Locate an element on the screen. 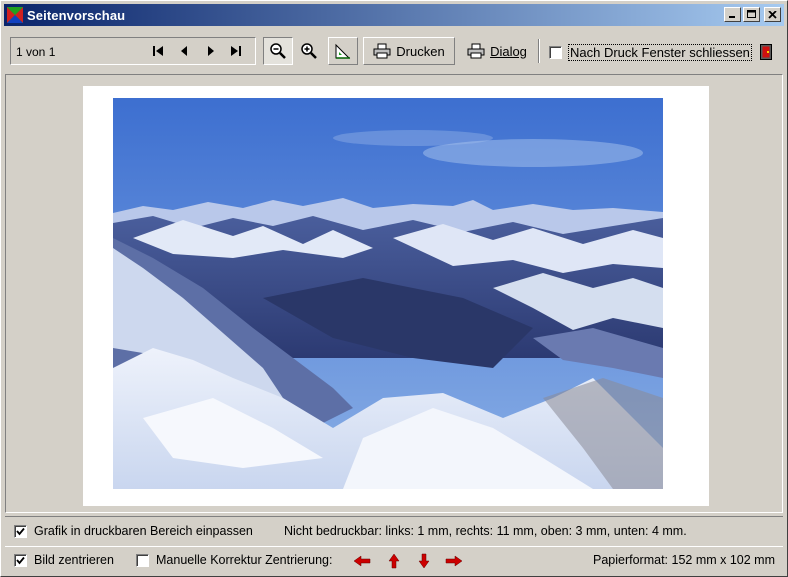 The height and width of the screenshot is (577, 788). print-button: Drucken is located at coordinates (409, 51).